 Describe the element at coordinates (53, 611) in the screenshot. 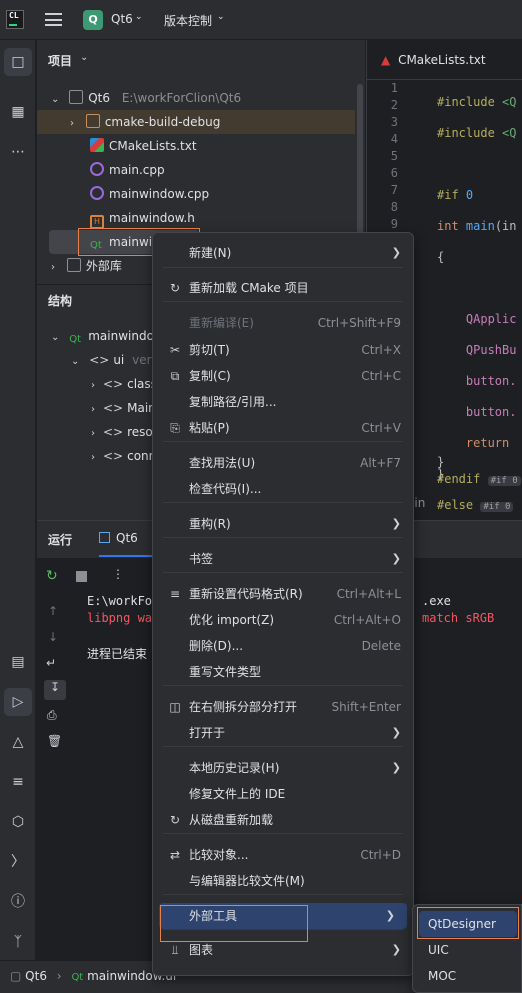

I see `up-arrow-icon: ↑` at that location.